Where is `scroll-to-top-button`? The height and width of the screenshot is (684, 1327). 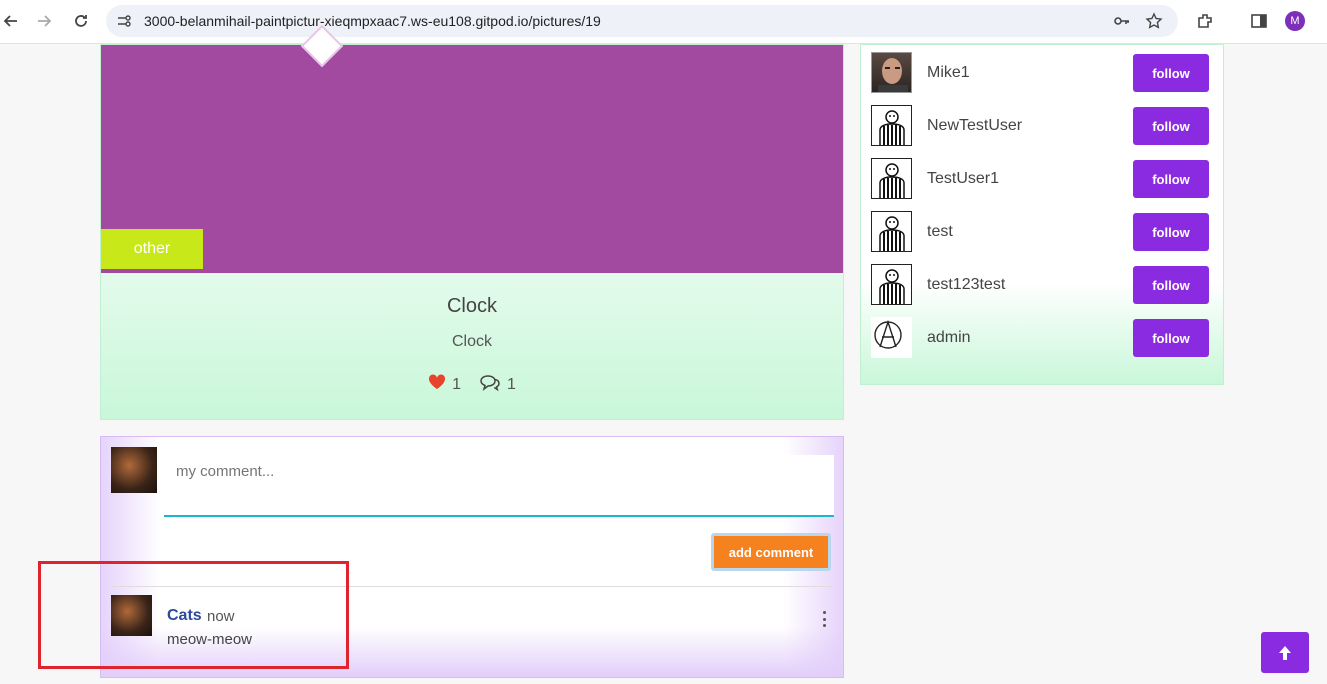 scroll-to-top-button is located at coordinates (1285, 652).